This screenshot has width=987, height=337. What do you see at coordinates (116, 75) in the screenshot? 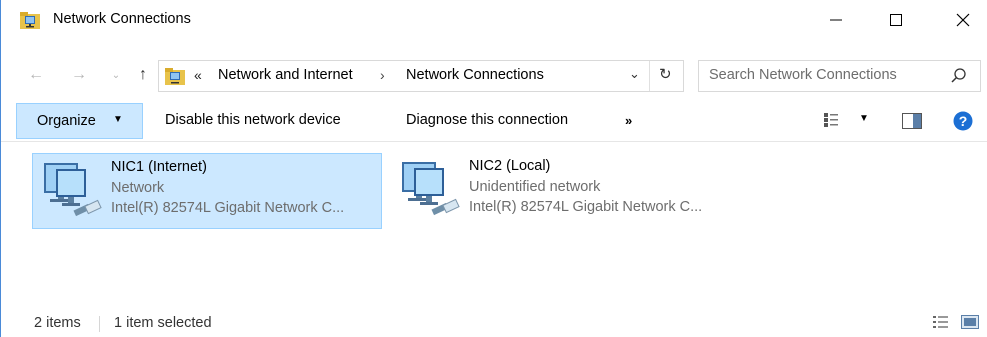
I see `recent-locations-button: ⌄` at bounding box center [116, 75].